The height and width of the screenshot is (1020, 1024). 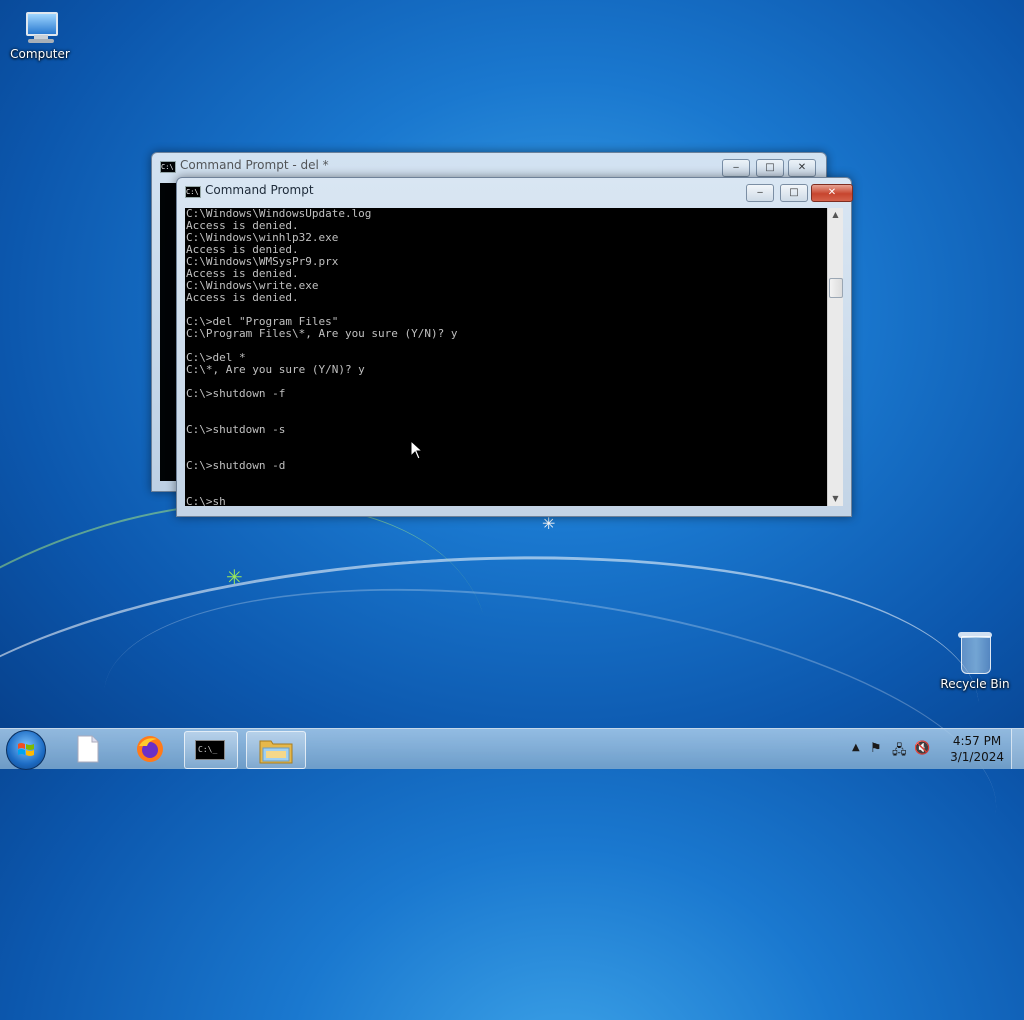 I want to click on window-title: Command Prompt, so click(x=259, y=190).